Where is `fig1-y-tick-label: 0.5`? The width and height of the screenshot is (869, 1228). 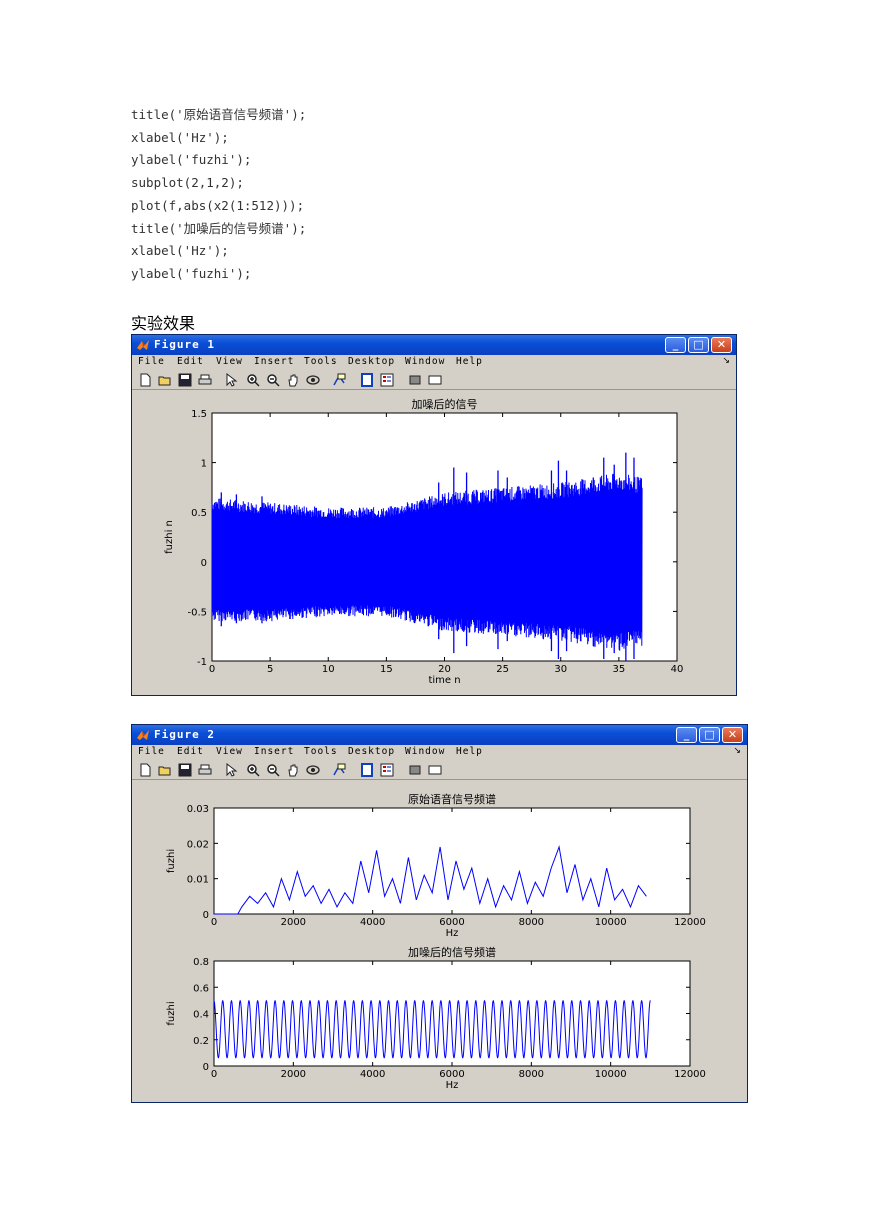 fig1-y-tick-label: 0.5 is located at coordinates (199, 513).